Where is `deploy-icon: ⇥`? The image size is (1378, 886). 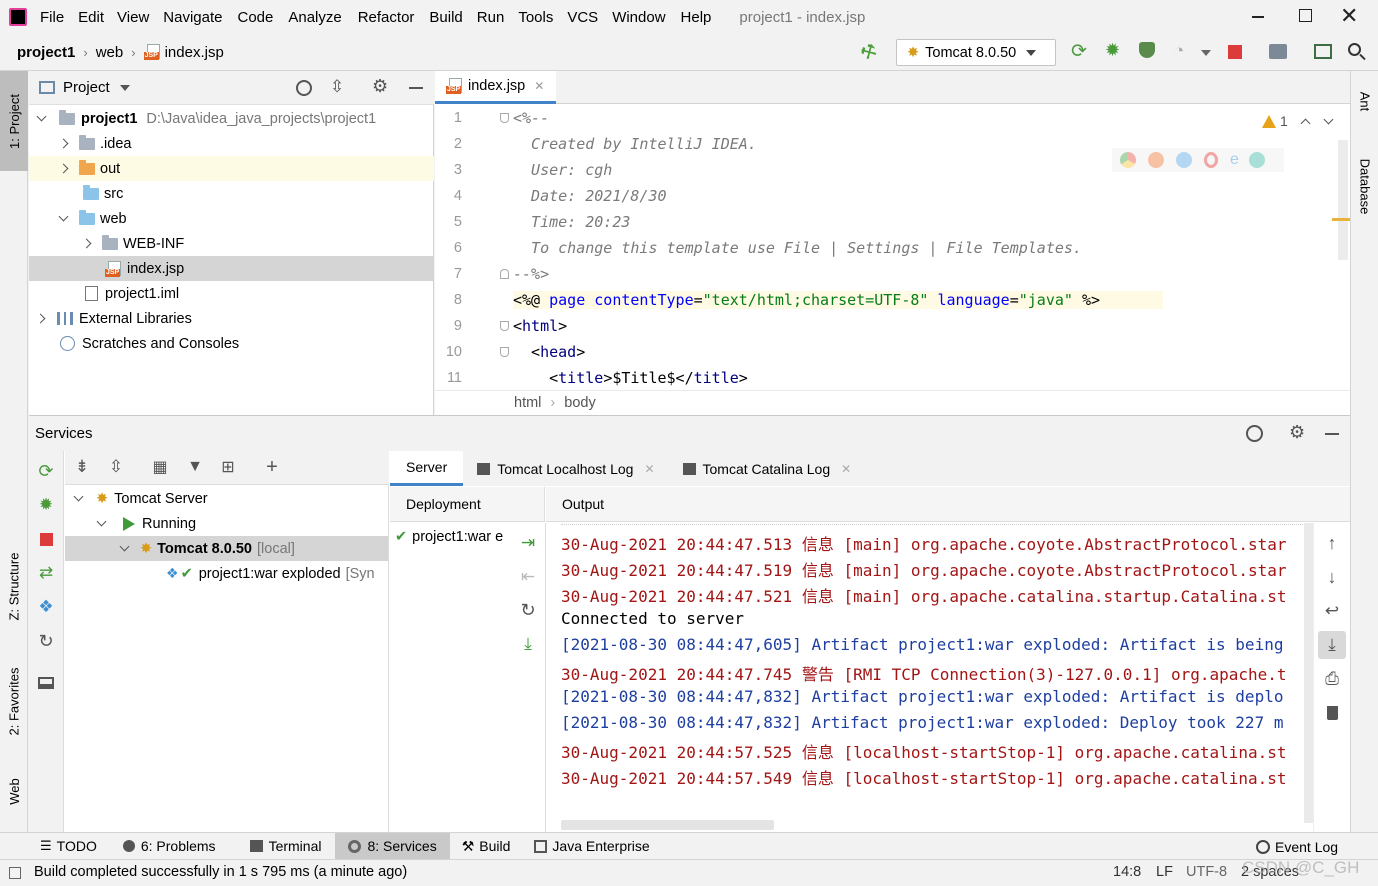
deploy-icon: ⇥ is located at coordinates (528, 543).